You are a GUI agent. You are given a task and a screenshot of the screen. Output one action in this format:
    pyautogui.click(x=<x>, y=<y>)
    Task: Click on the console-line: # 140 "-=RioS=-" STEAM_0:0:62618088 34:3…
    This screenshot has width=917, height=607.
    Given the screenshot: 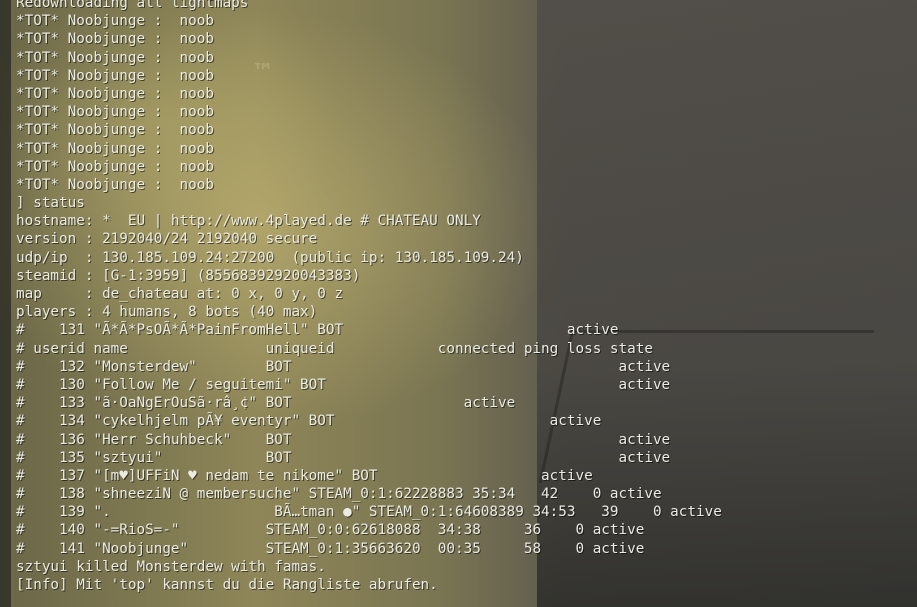 What is the action you would take?
    pyautogui.click(x=330, y=530)
    